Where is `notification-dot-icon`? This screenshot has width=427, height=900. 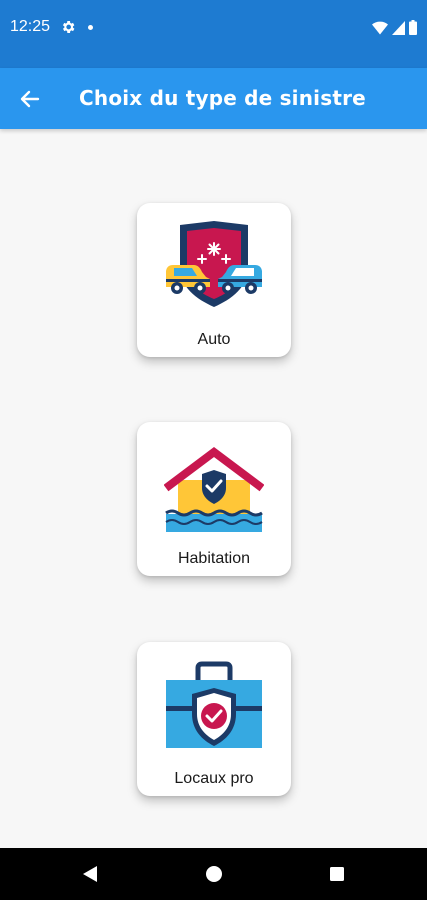
notification-dot-icon is located at coordinates (90, 27).